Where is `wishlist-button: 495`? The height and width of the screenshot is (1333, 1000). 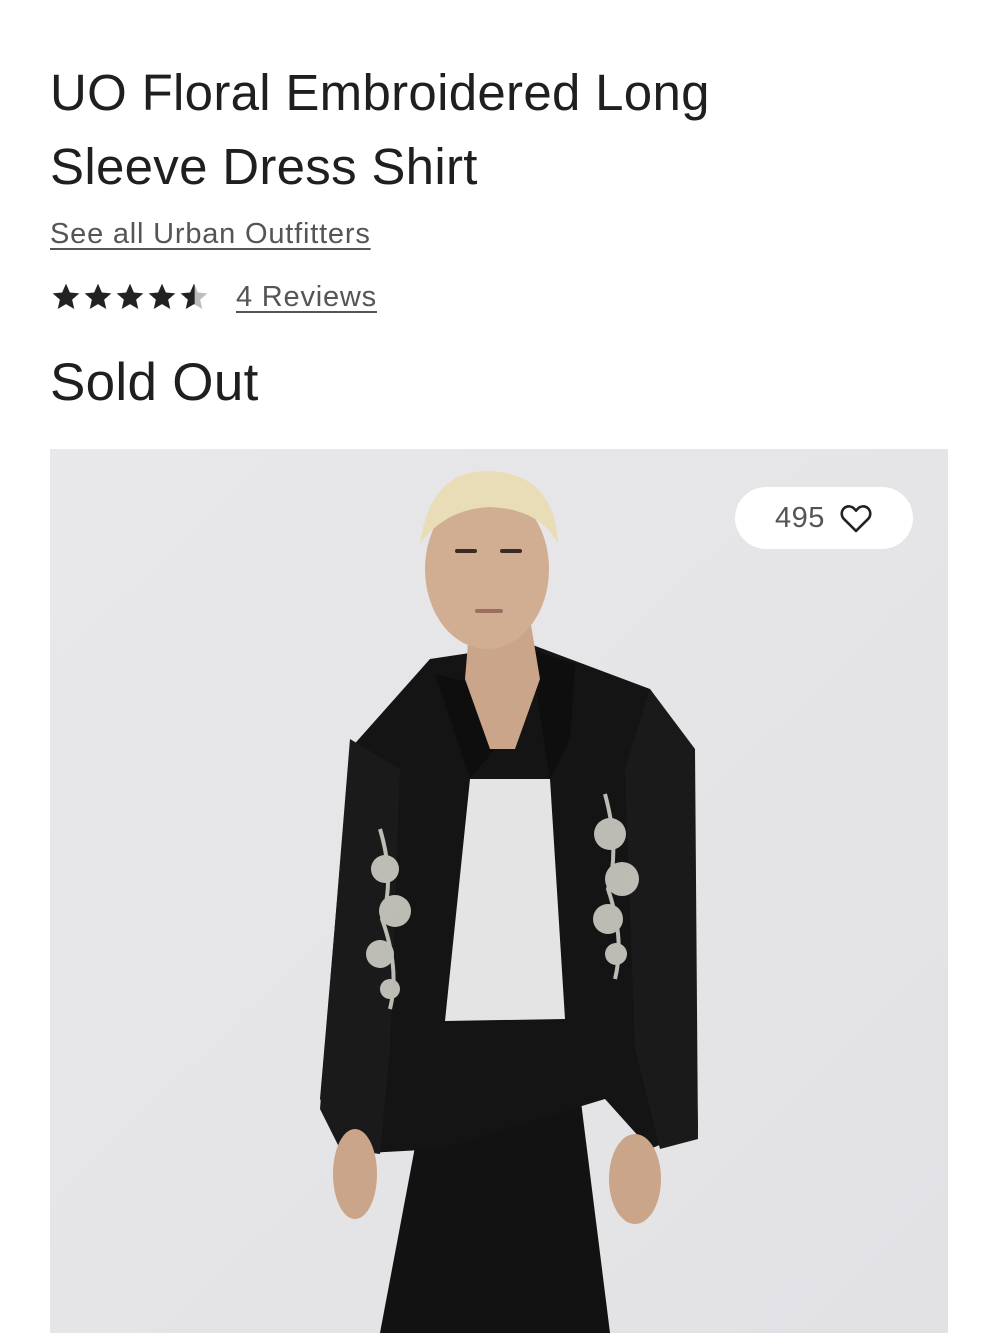 wishlist-button: 495 is located at coordinates (824, 518).